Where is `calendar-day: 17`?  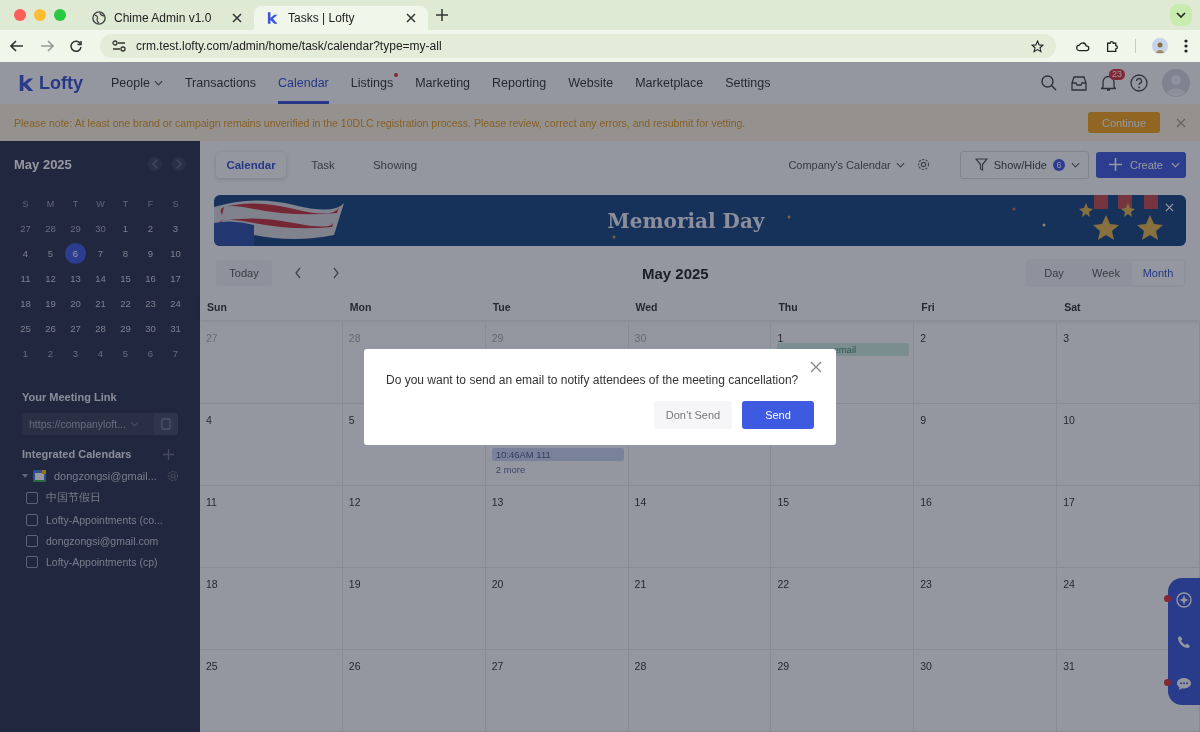 calendar-day: 17 is located at coordinates (175, 278).